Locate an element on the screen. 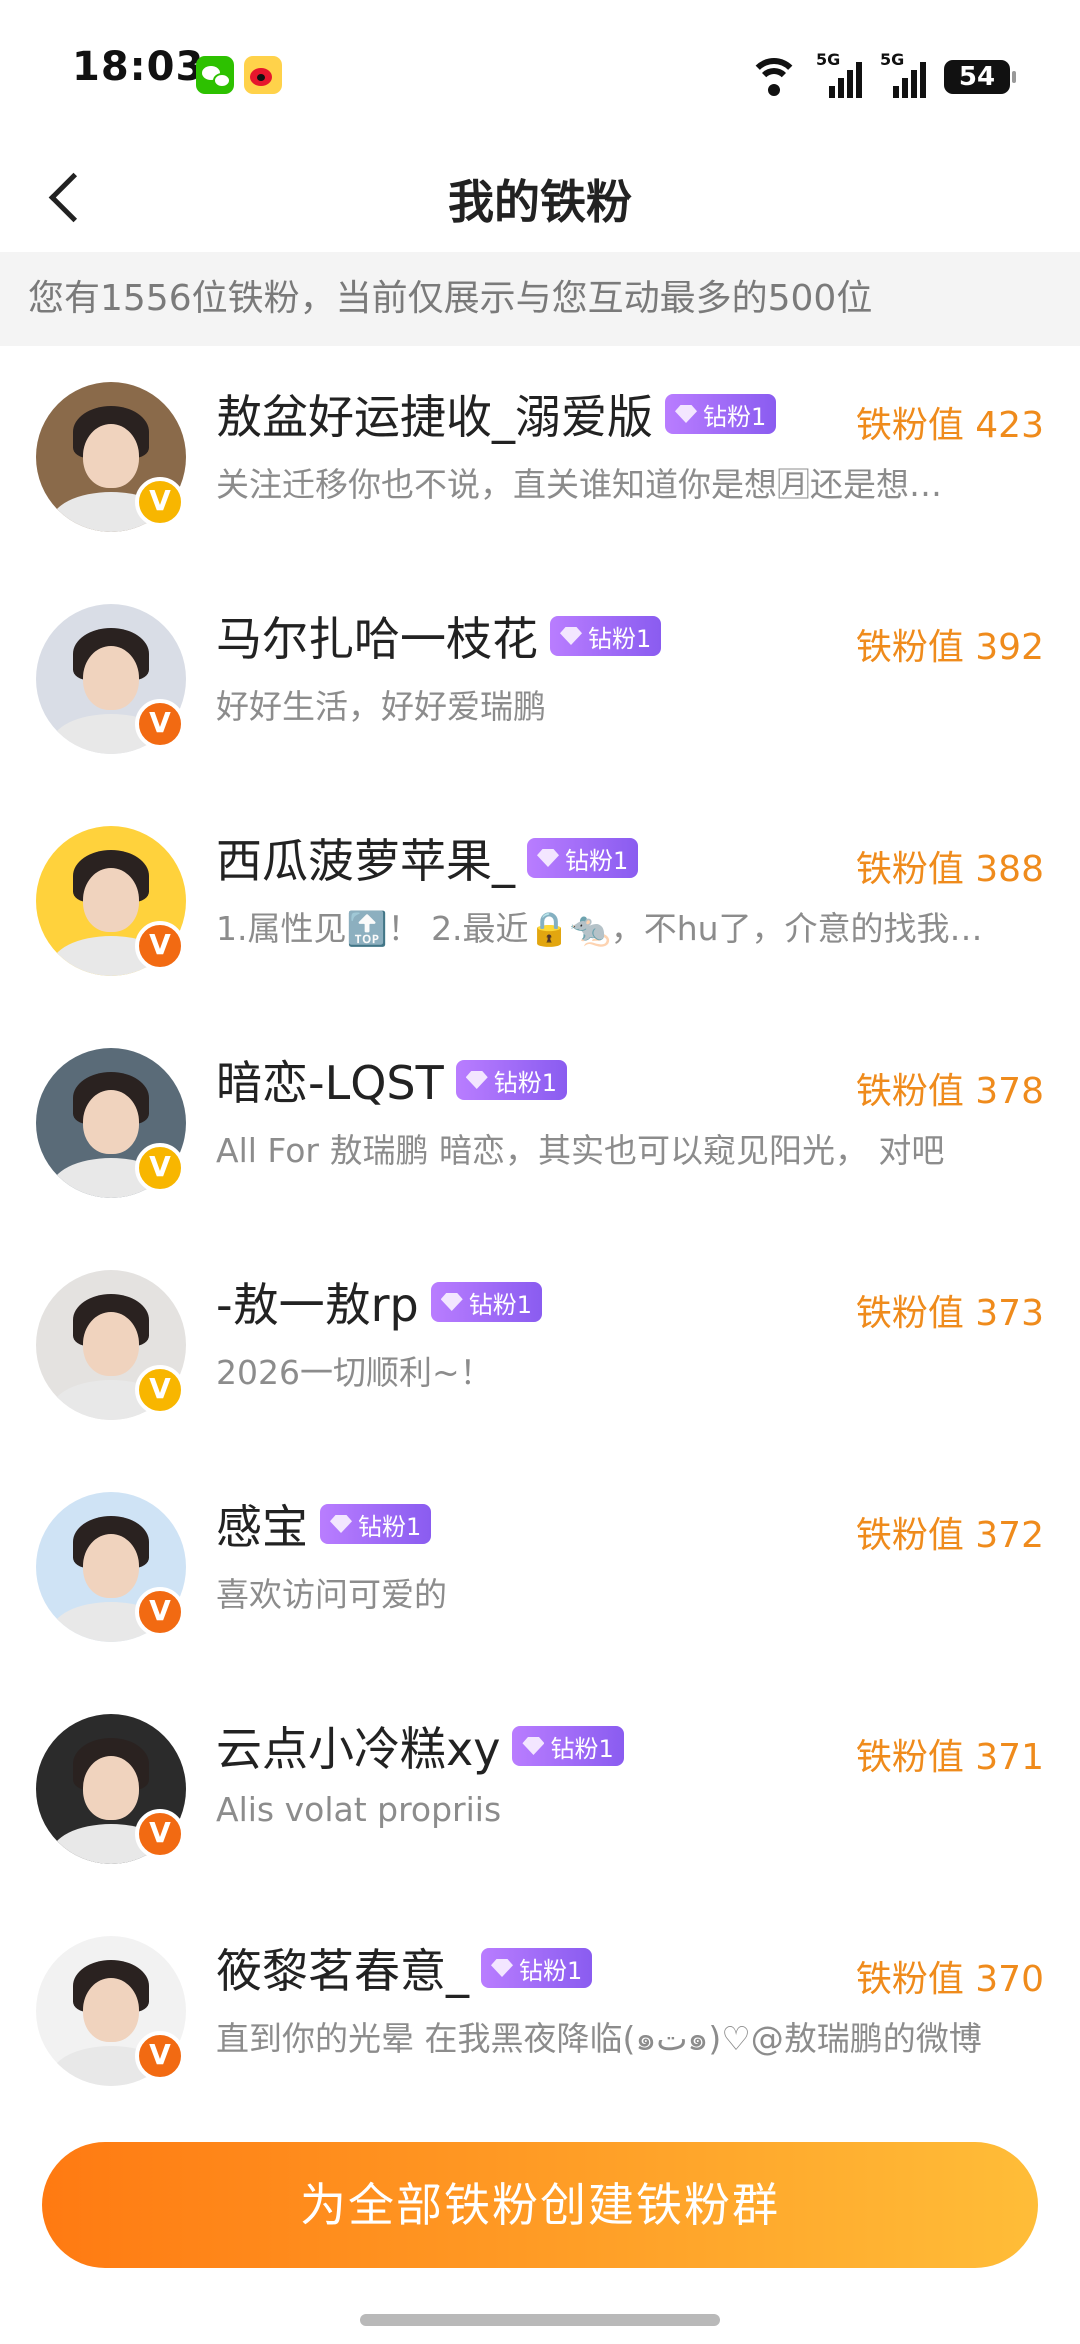 The width and height of the screenshot is (1080, 2344). fan-score: 铁粉值 373 is located at coordinates (949, 1313).